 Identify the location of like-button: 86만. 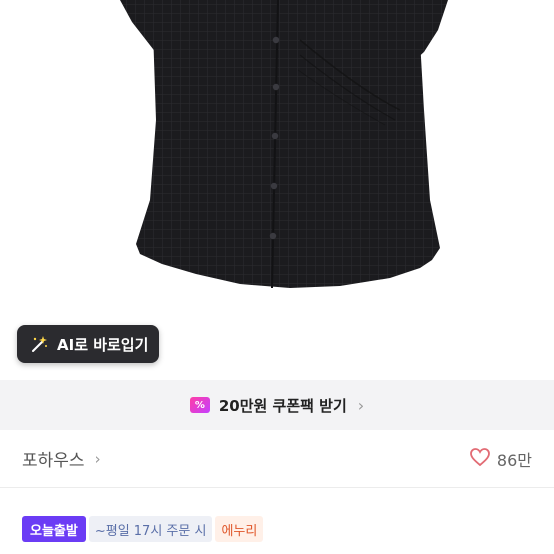
(500, 459).